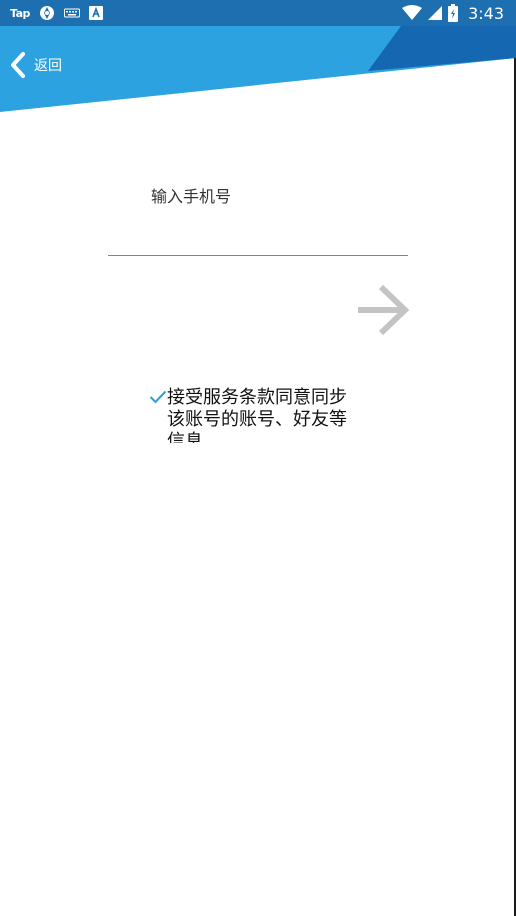 This screenshot has width=516, height=916. I want to click on agreement-checkbox: 接受服务条款同意同步该账号的账号、好友等信息, so click(255, 415).